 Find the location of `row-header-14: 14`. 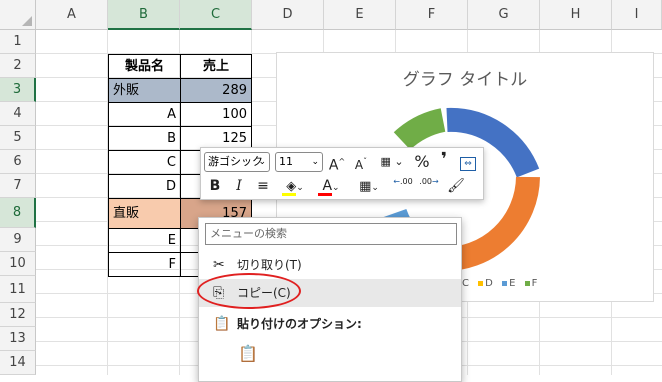

row-header-14: 14 is located at coordinates (18, 363).